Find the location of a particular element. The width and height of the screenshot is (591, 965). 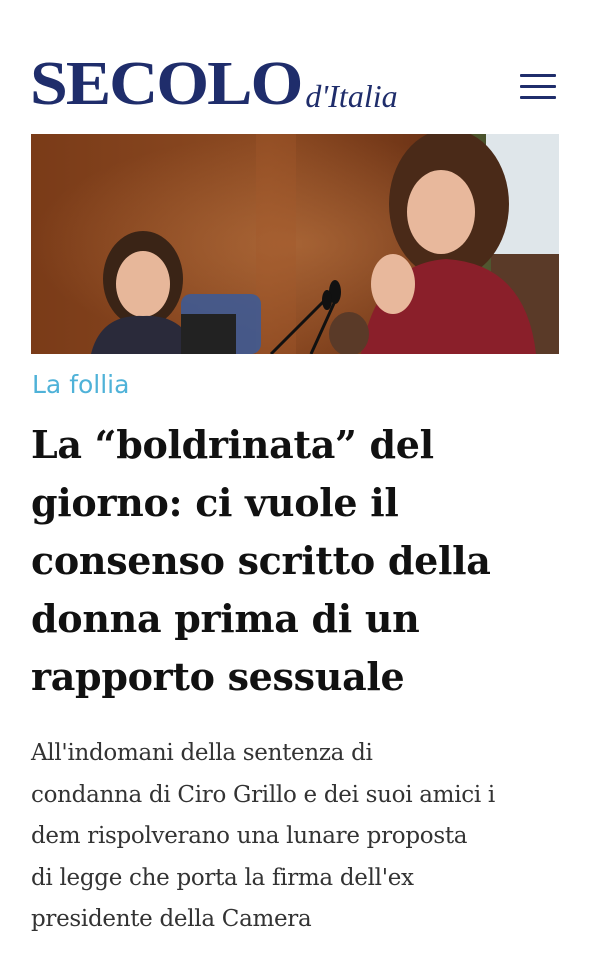

article-category-link: La follia is located at coordinates (80, 385).